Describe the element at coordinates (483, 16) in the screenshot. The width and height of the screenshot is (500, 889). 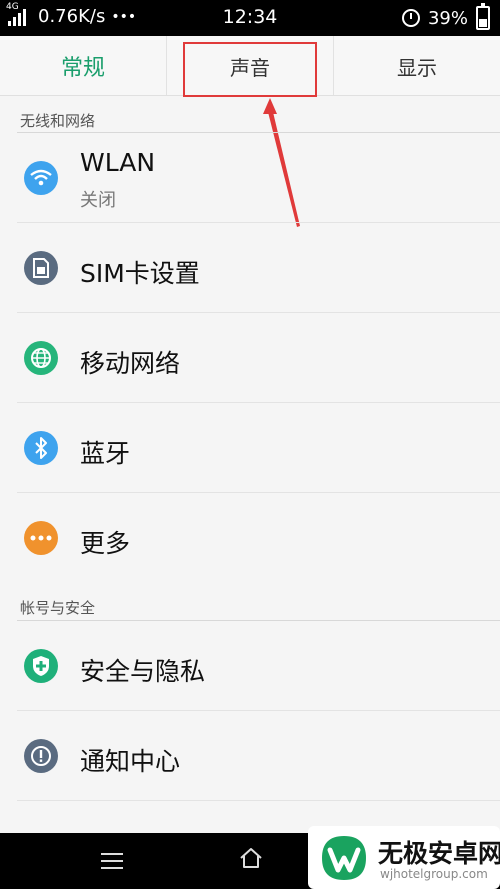
I see `battery-icon` at that location.